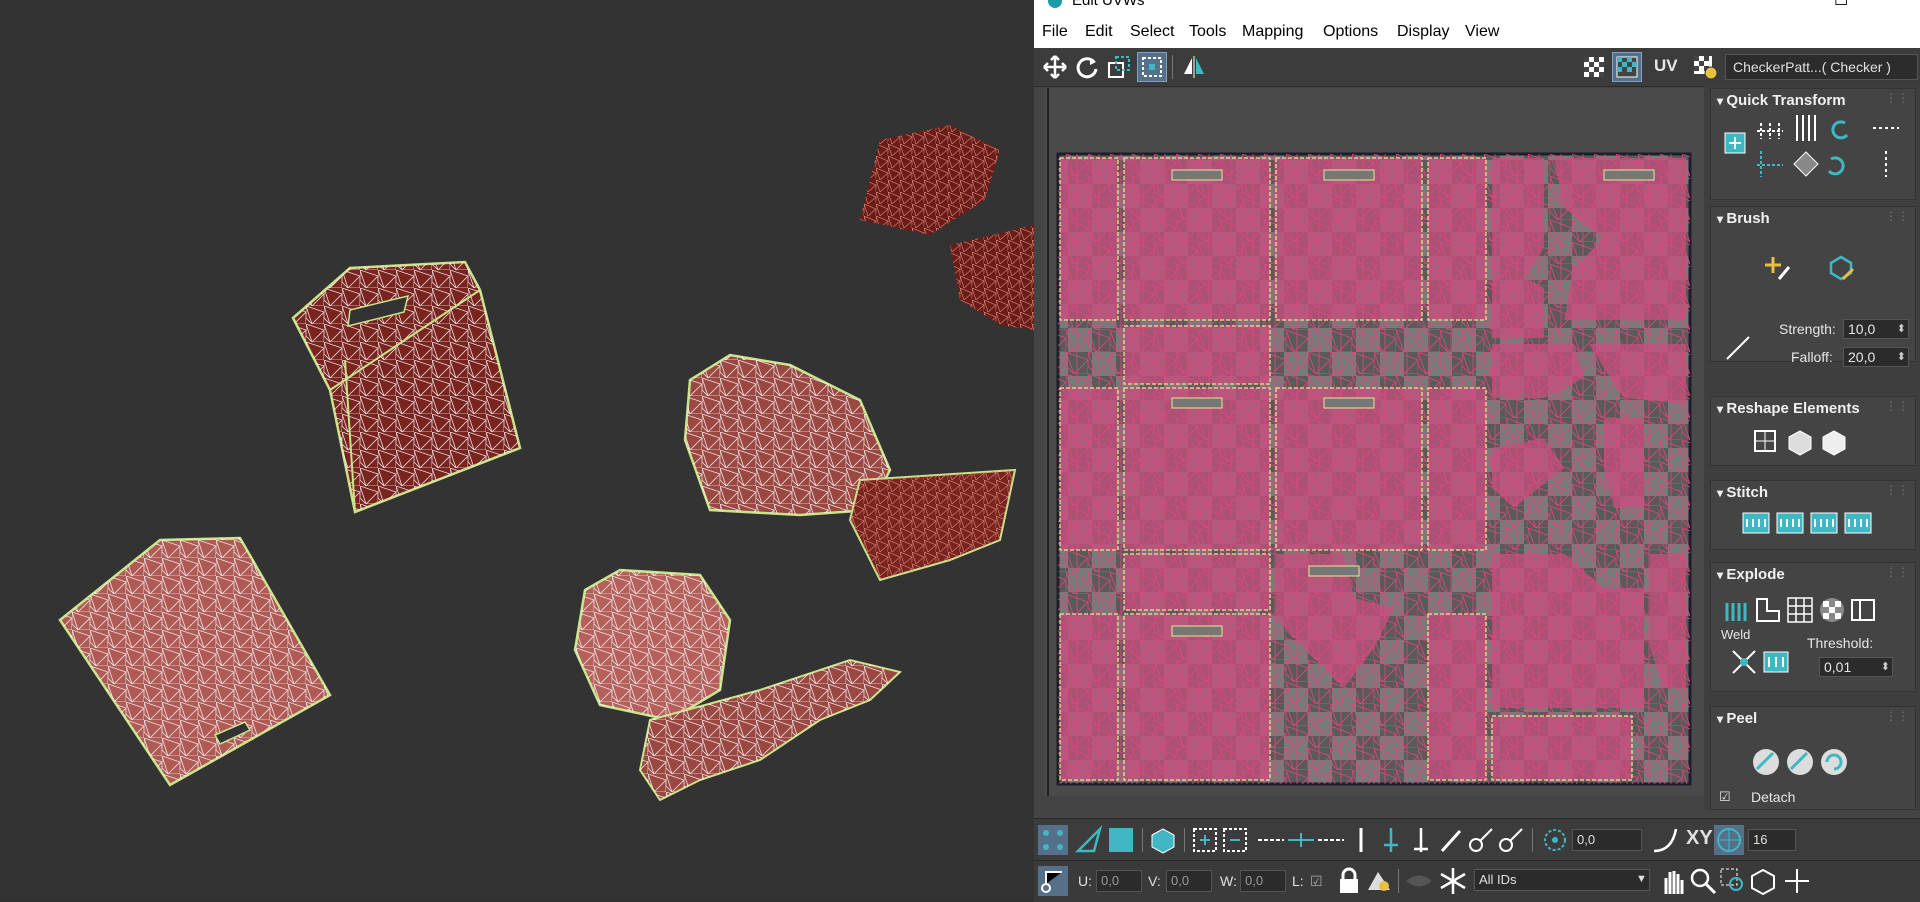  I want to click on soft-select-icon, so click(1555, 840).